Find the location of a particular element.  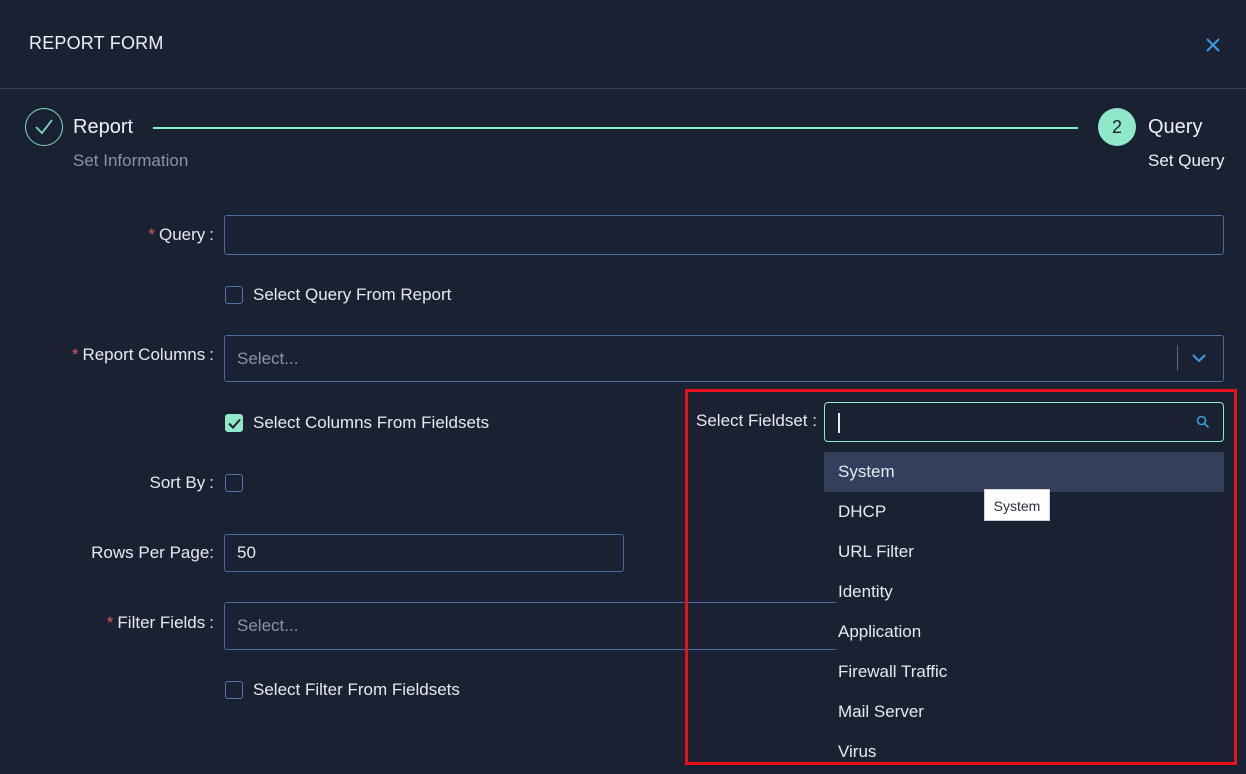

select-query-checkbox is located at coordinates (234, 295).